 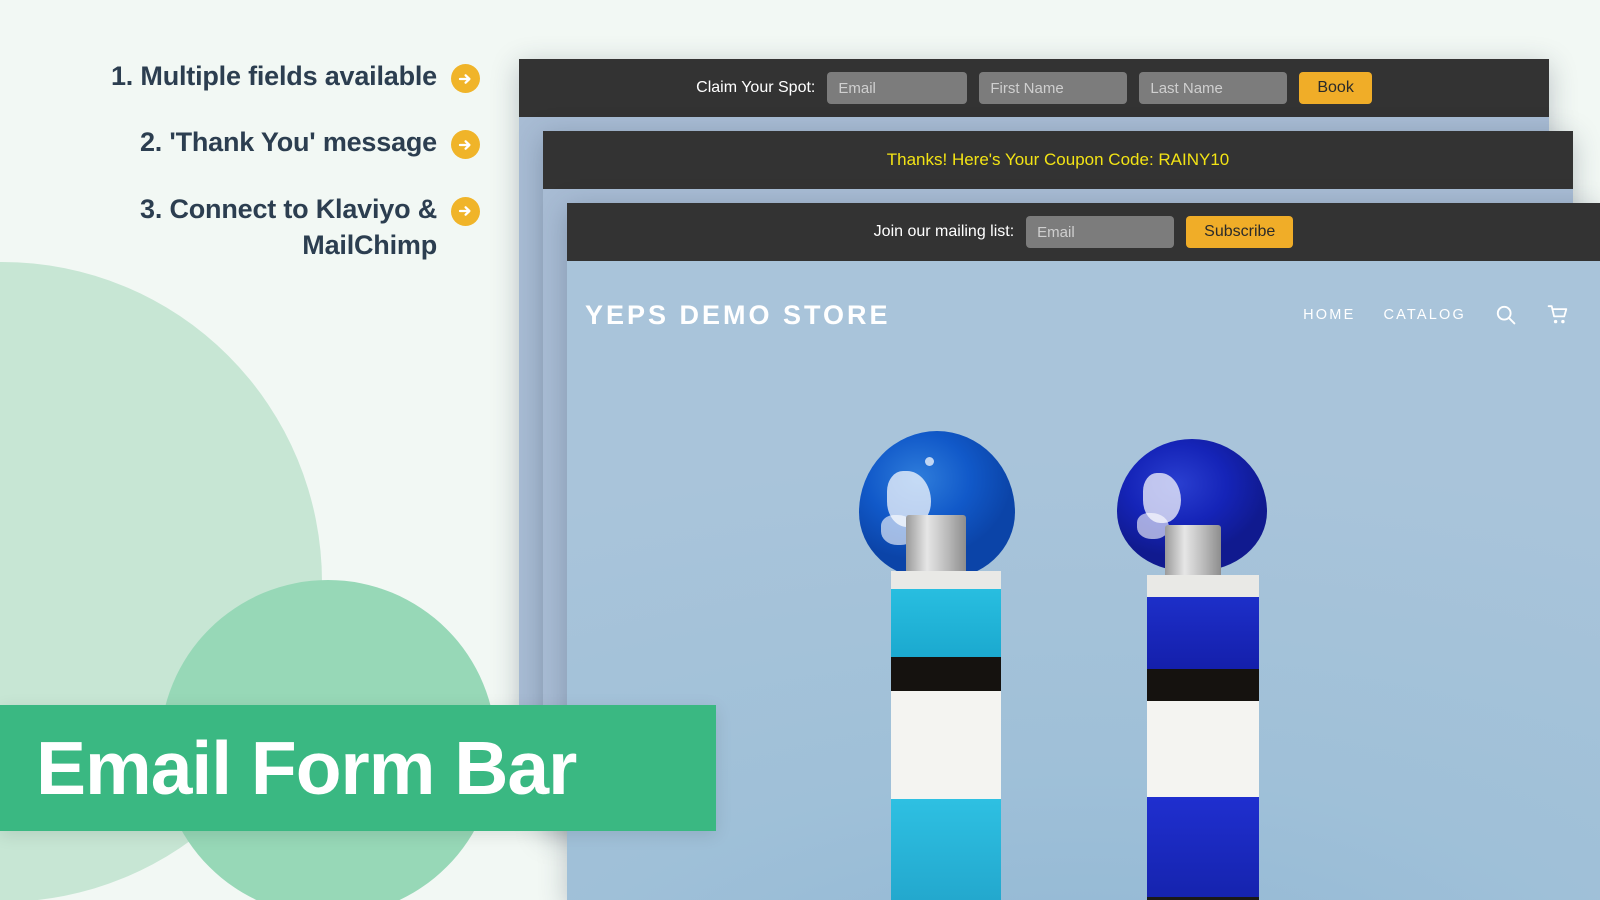 What do you see at coordinates (1240, 232) in the screenshot?
I see `subscribe-button: Subscribe` at bounding box center [1240, 232].